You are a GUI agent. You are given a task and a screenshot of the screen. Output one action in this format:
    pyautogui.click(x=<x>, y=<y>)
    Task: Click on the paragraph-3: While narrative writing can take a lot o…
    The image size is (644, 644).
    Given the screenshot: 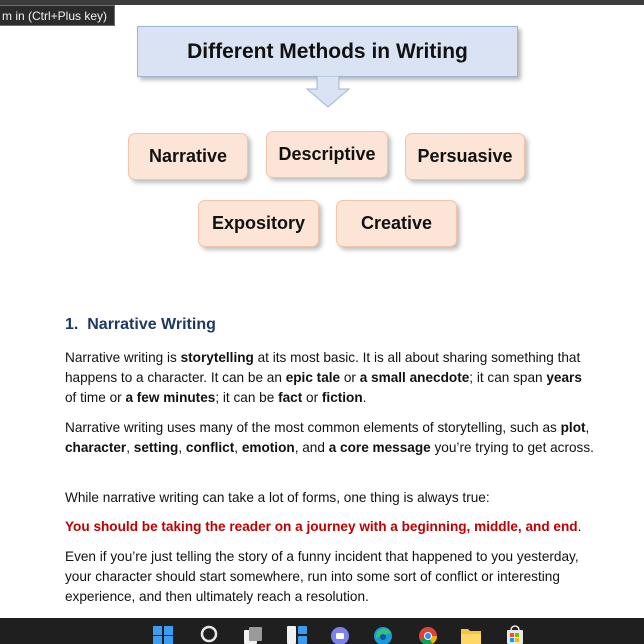 What is the action you would take?
    pyautogui.click(x=277, y=497)
    